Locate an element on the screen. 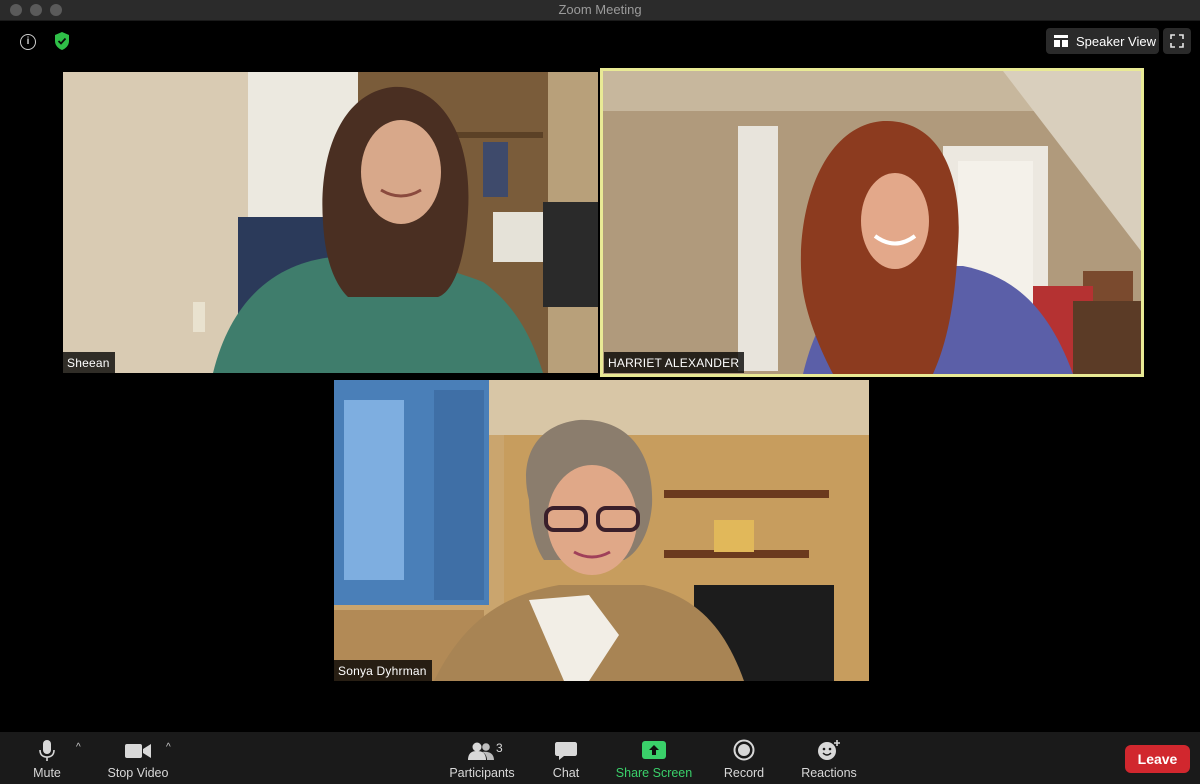 This screenshot has height=784, width=1200. chat-label: Chat is located at coordinates (566, 773).